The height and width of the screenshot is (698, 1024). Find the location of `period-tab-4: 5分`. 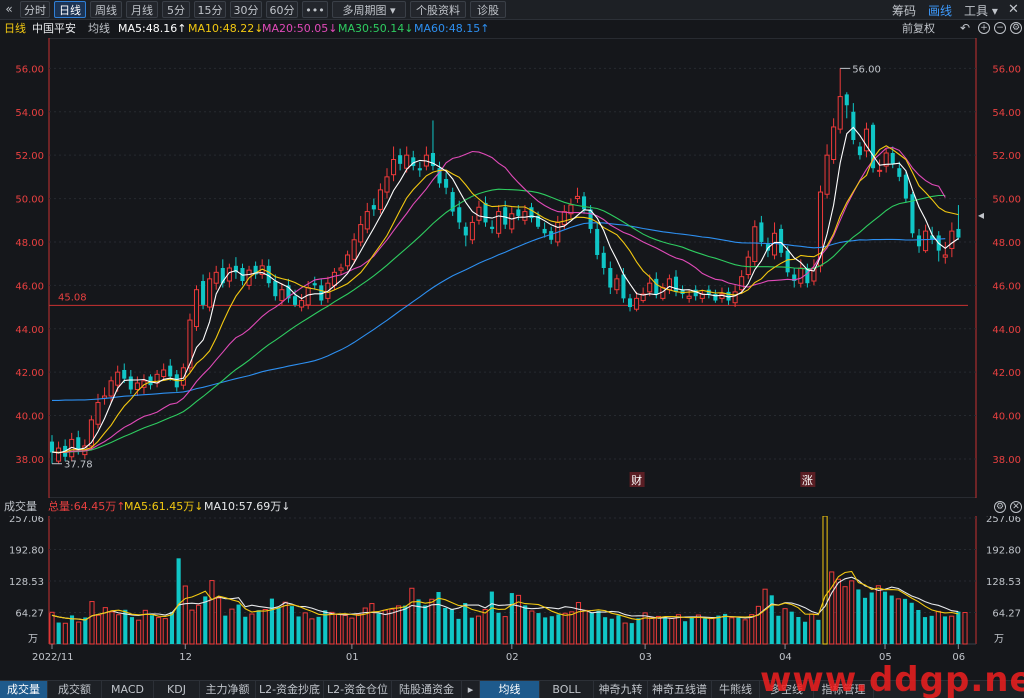

period-tab-4: 5分 is located at coordinates (176, 9).